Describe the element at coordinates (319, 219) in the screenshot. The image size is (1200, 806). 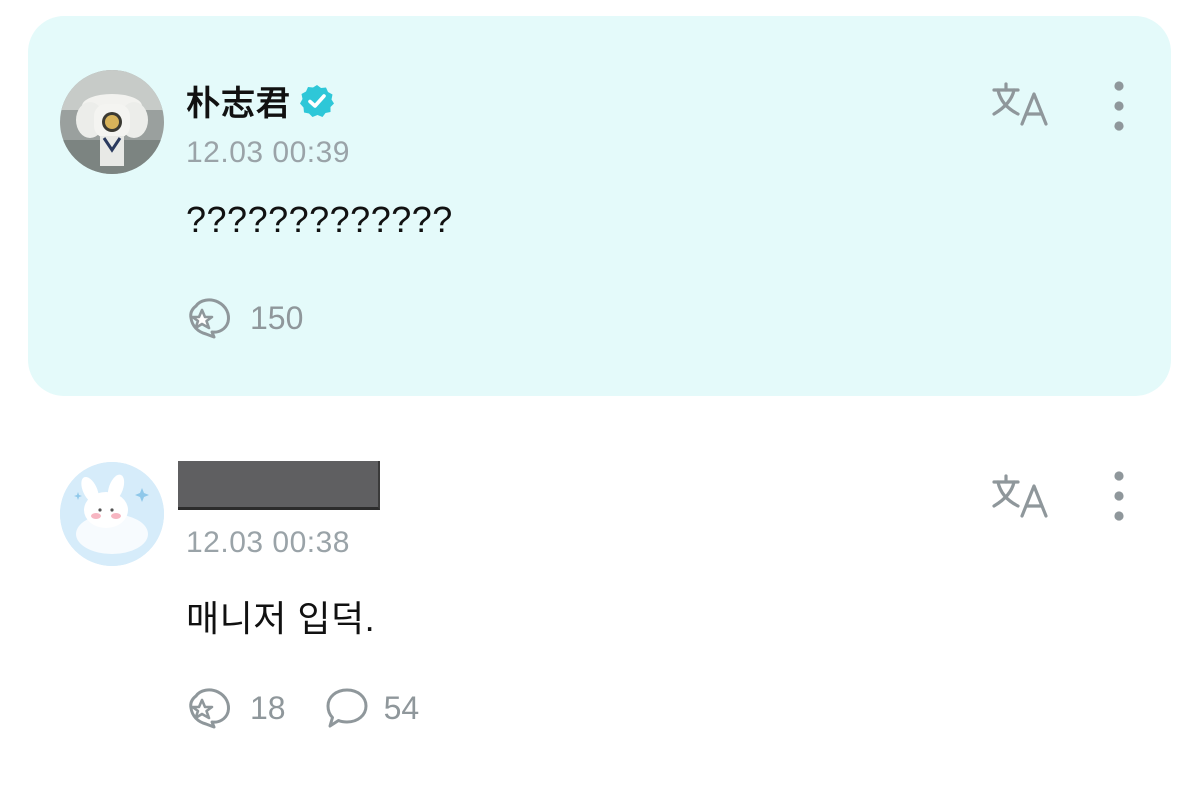
I see `comment-text: ?????????????` at that location.